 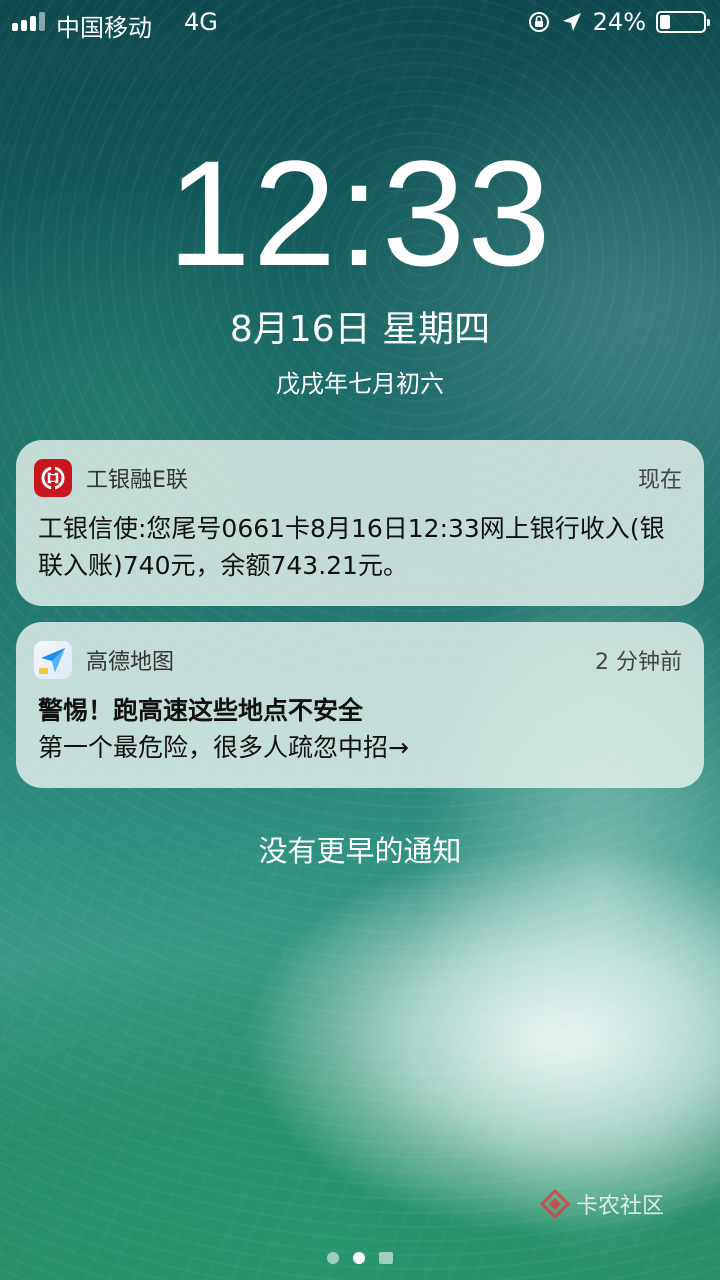 What do you see at coordinates (360, 24) in the screenshot?
I see `status-bar: 中国移动 4G 24%` at bounding box center [360, 24].